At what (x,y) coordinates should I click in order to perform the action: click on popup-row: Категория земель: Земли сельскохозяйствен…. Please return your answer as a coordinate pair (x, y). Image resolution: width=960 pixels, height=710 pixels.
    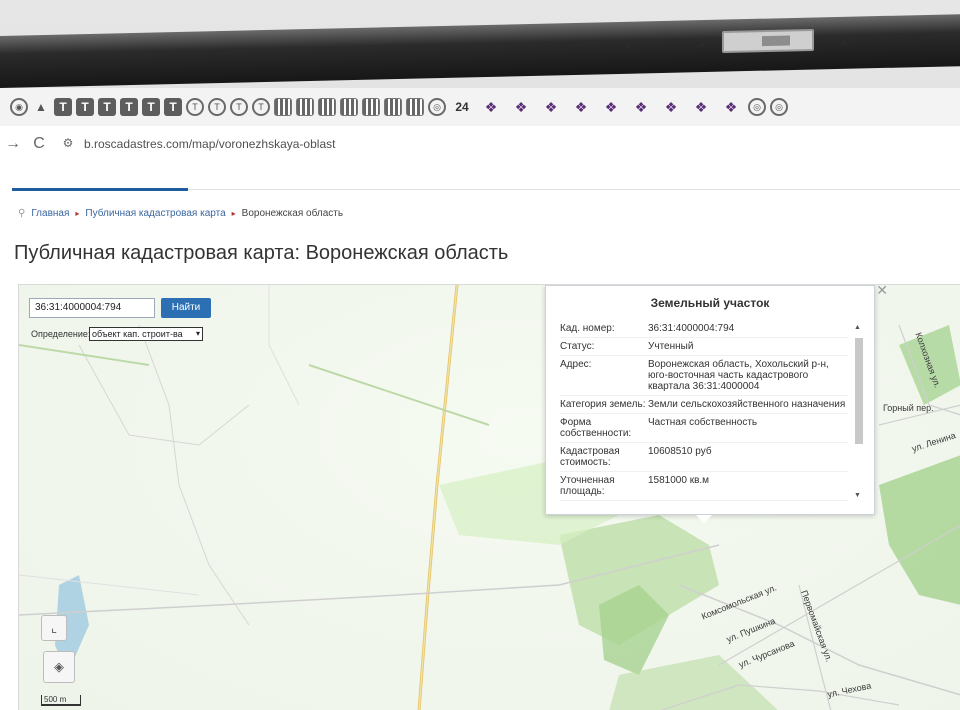
    Looking at the image, I should click on (704, 405).